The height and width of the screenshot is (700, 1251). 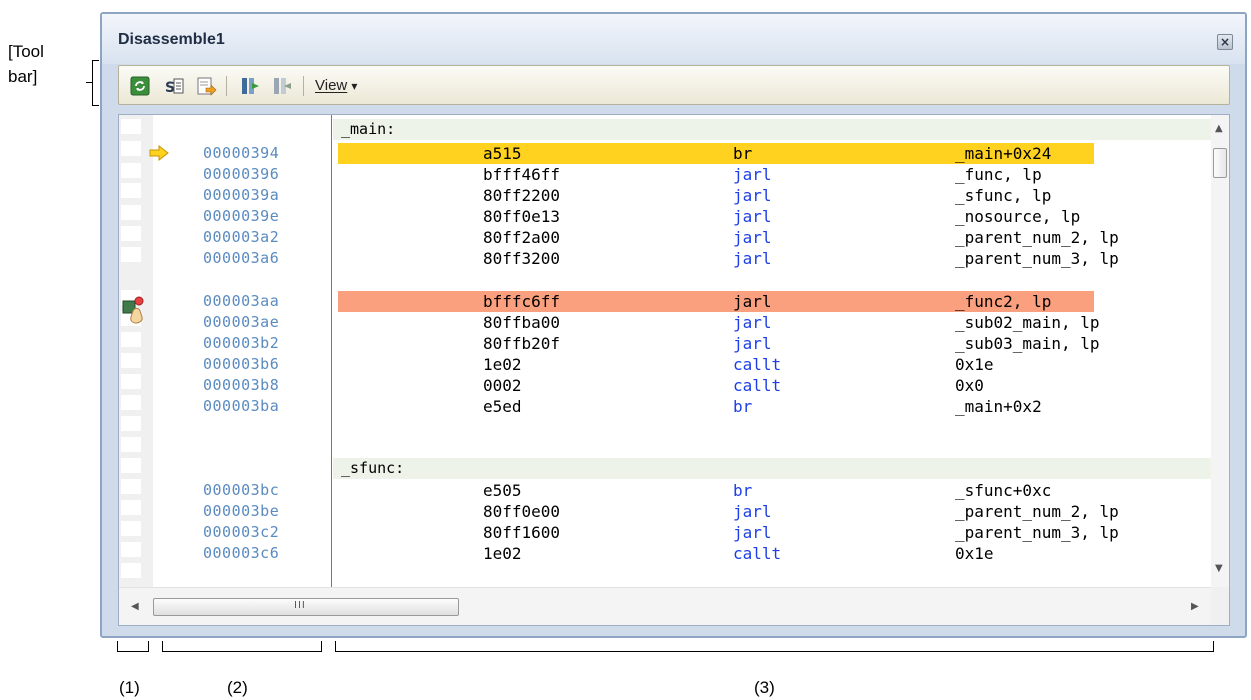 What do you see at coordinates (241, 301) in the screenshot?
I see `address-cell: 000003aa` at bounding box center [241, 301].